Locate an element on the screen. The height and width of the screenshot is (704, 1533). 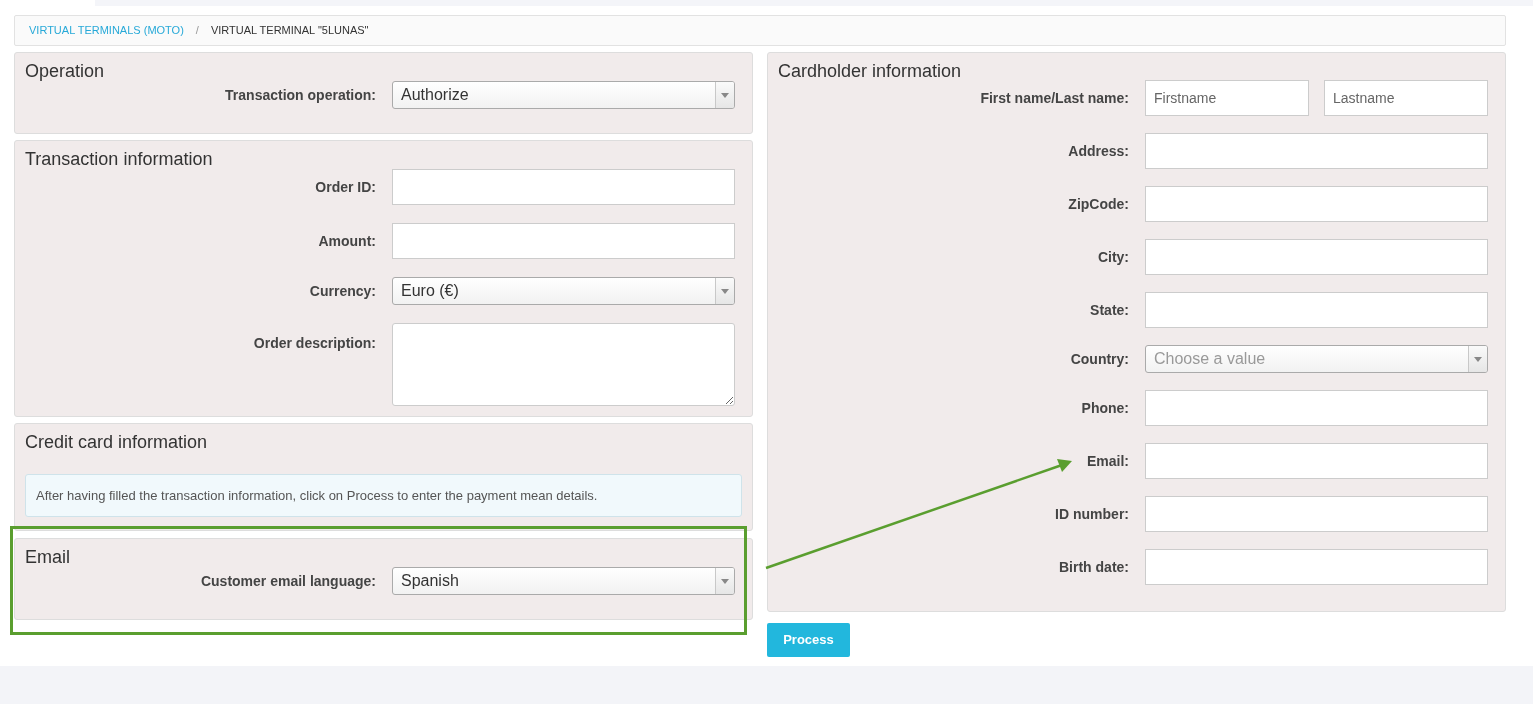
field-label: ZipCode: is located at coordinates (1098, 204).